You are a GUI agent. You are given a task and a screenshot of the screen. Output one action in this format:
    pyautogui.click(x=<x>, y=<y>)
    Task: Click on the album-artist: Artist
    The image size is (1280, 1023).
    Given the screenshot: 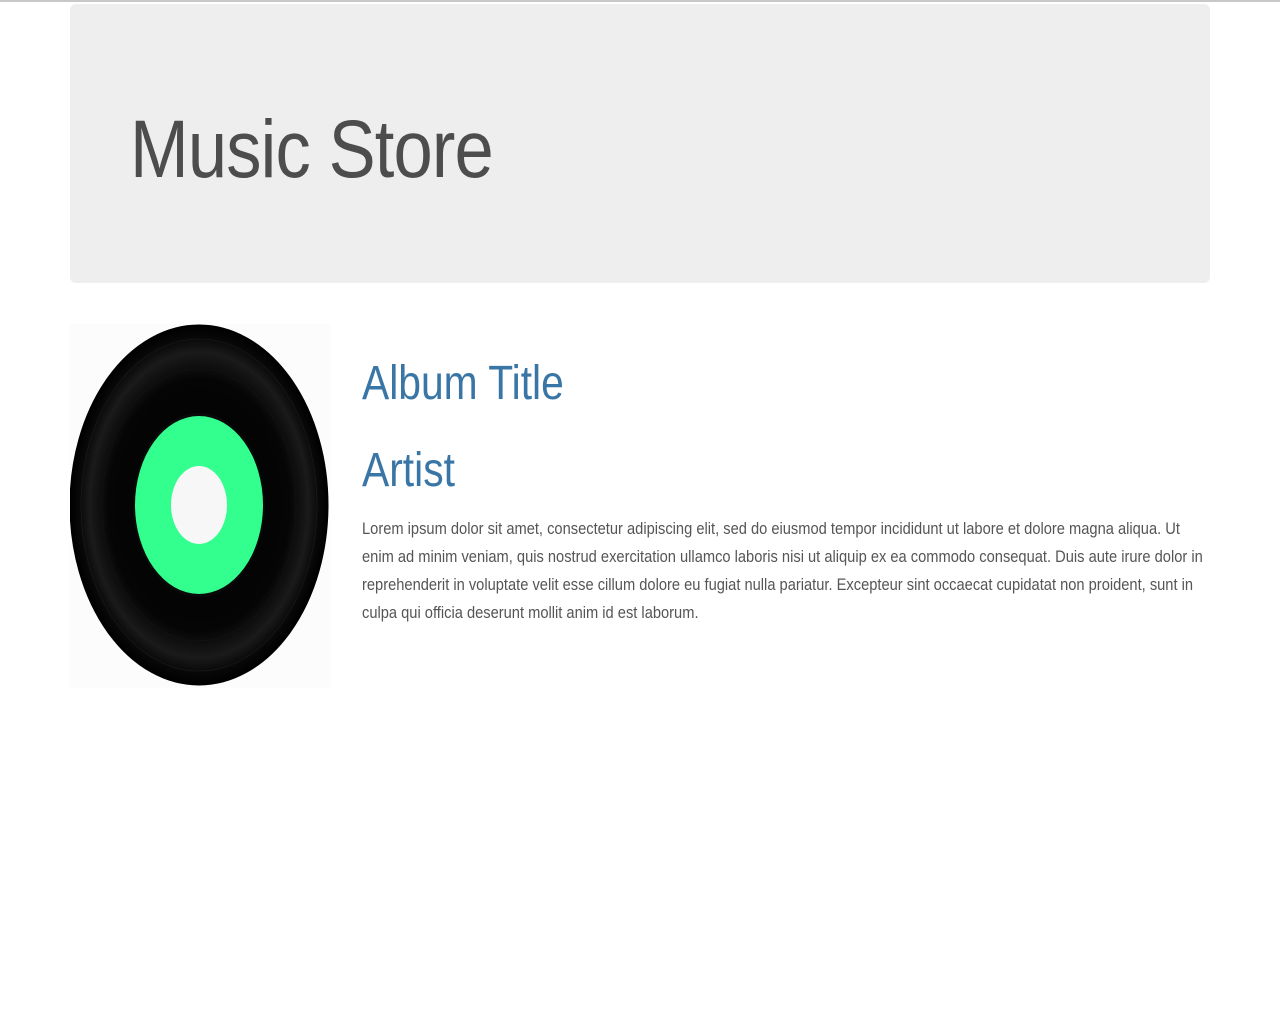 What is the action you would take?
    pyautogui.click(x=408, y=470)
    